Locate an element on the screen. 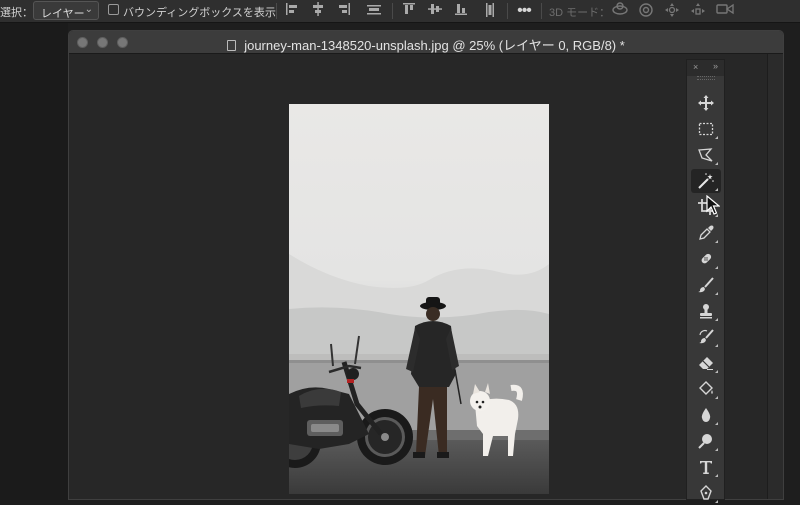  history-brush-icon is located at coordinates (706, 336).